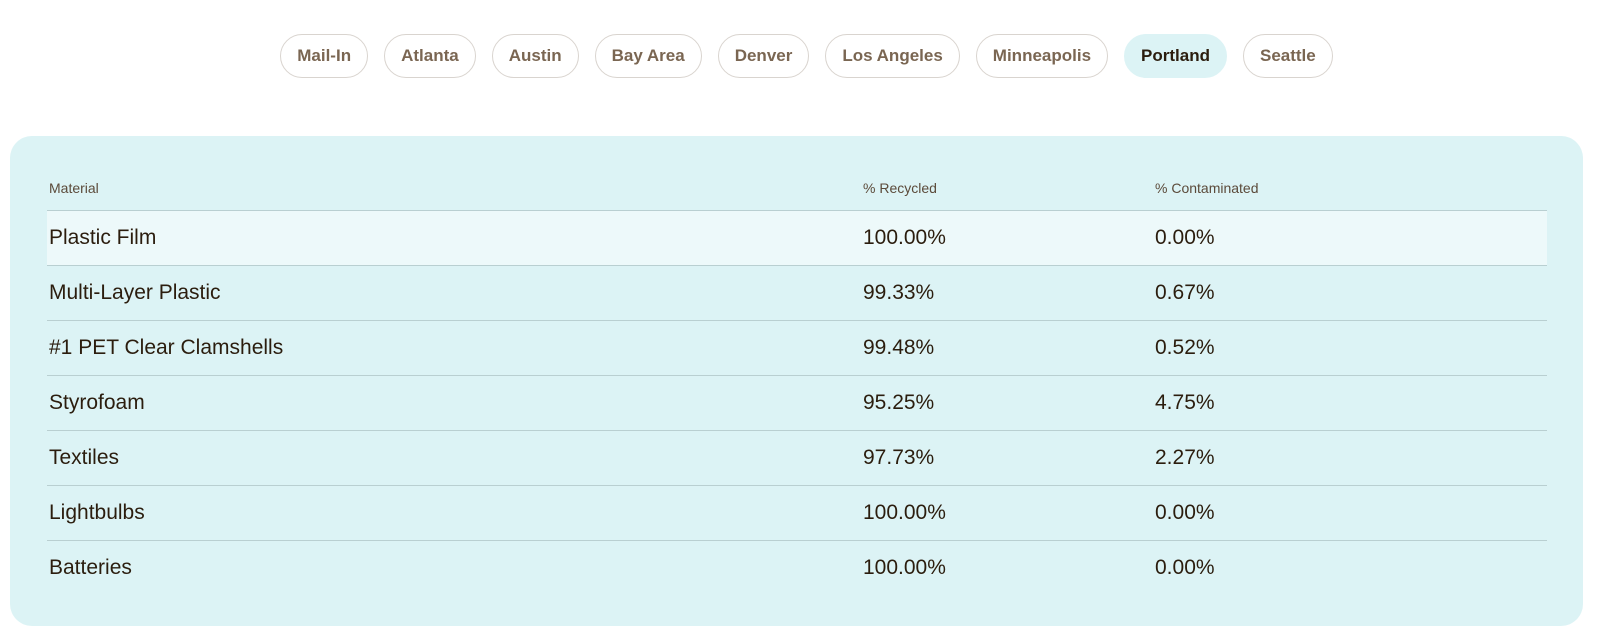 The image size is (1601, 640). Describe the element at coordinates (166, 347) in the screenshot. I see `cell-material: #1 PET Clear Clamshells` at that location.